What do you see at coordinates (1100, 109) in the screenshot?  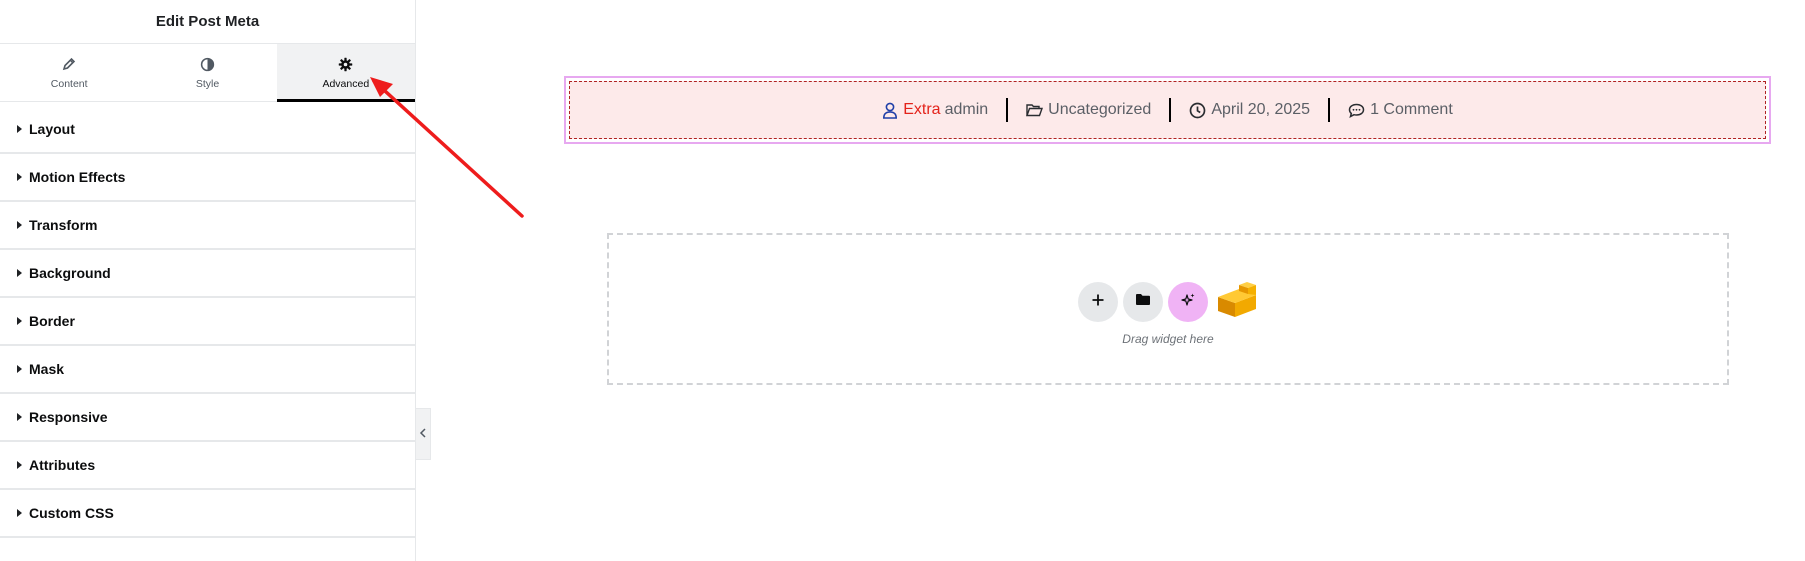 I see `category-name: Uncategorized` at bounding box center [1100, 109].